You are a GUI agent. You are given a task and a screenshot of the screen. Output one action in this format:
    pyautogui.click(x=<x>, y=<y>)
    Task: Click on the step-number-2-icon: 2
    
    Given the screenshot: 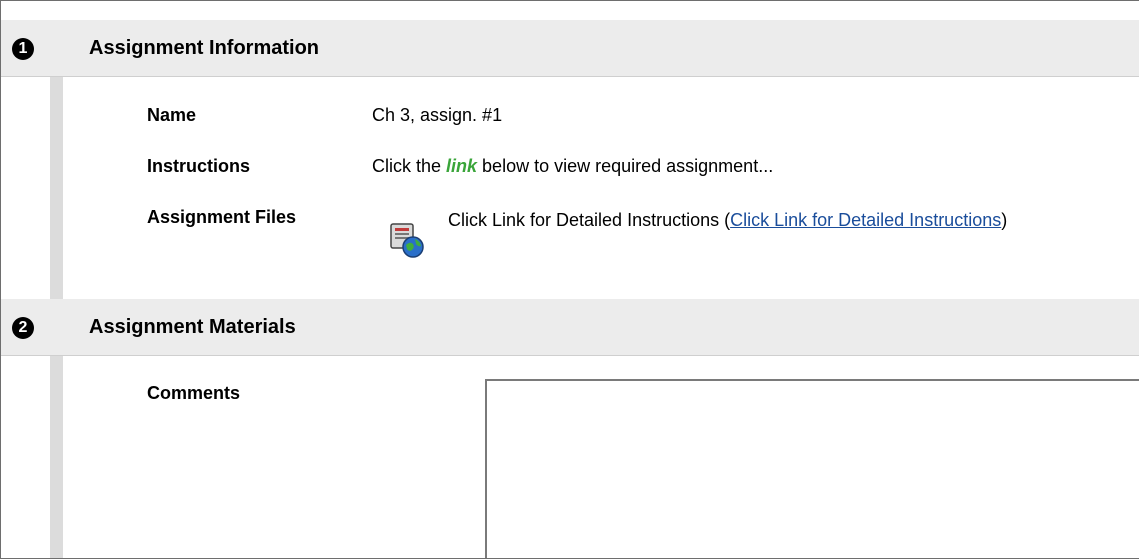 What is the action you would take?
    pyautogui.click(x=23, y=328)
    